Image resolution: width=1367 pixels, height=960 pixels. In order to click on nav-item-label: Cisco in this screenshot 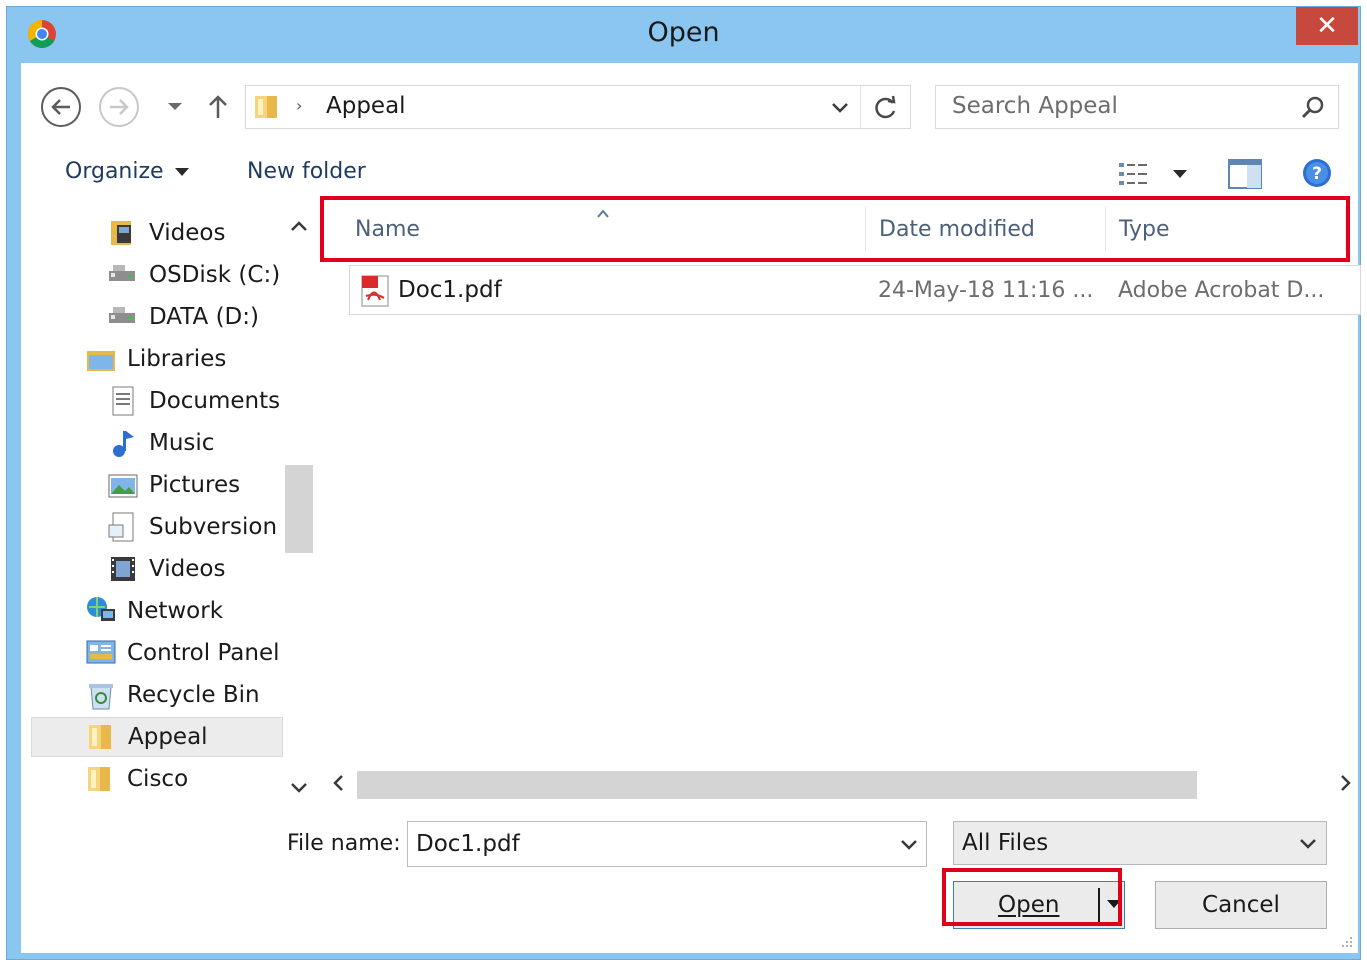, I will do `click(158, 779)`.